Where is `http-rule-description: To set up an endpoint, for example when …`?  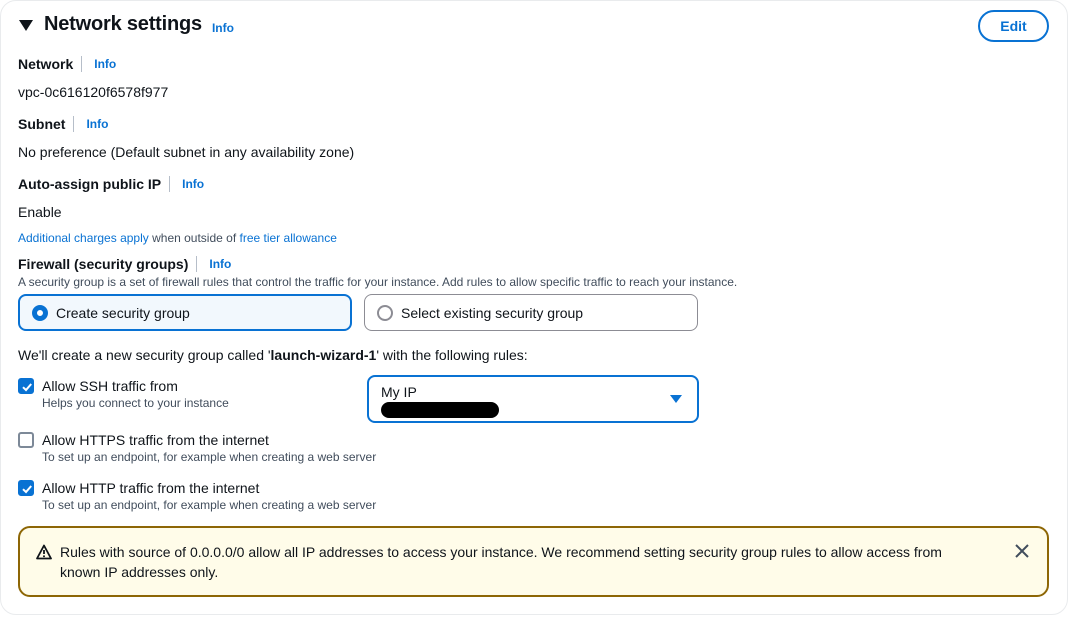 http-rule-description: To set up an endpoint, for example when … is located at coordinates (209, 505).